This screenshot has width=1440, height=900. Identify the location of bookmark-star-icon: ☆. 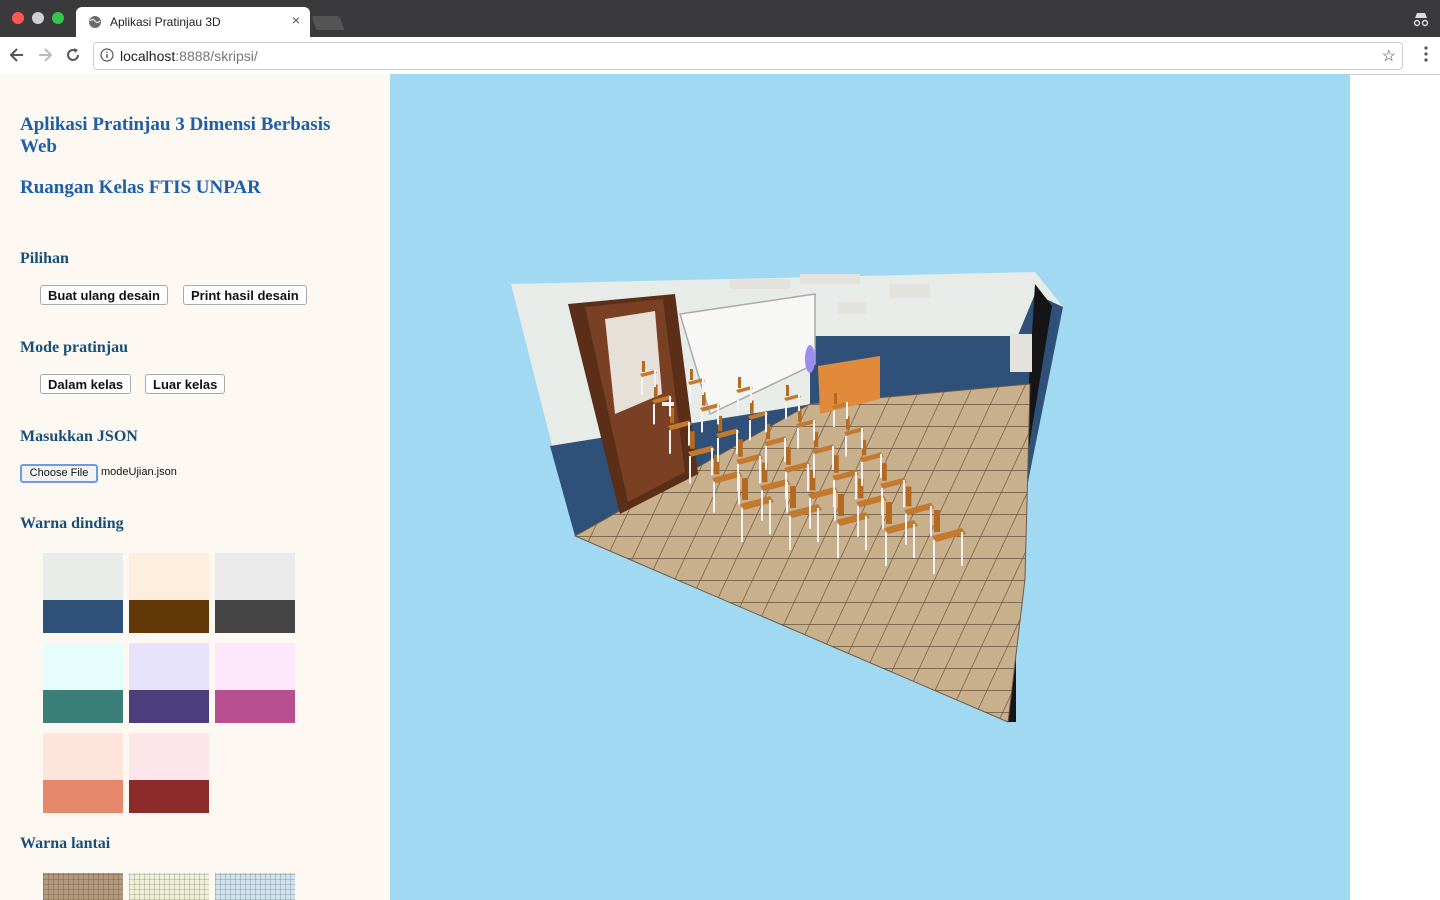
(1389, 56).